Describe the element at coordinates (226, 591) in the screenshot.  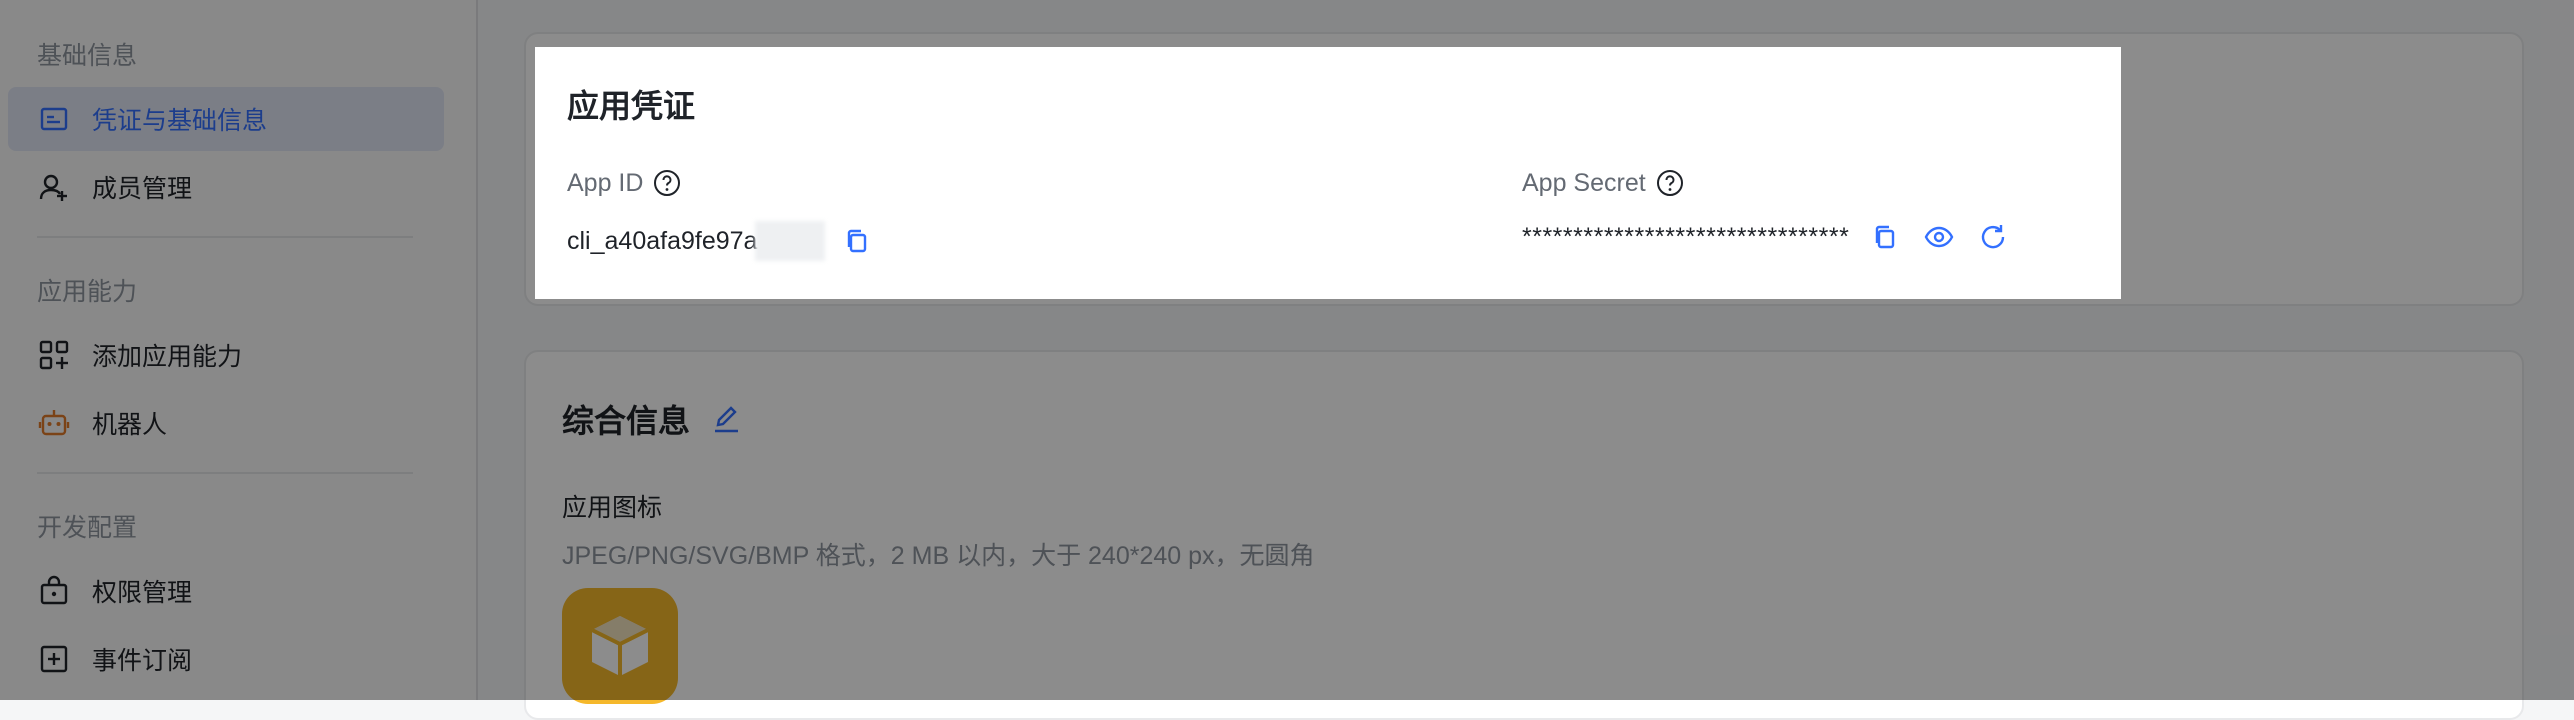
I see `sidebar-item-permissions: 权限管理` at that location.